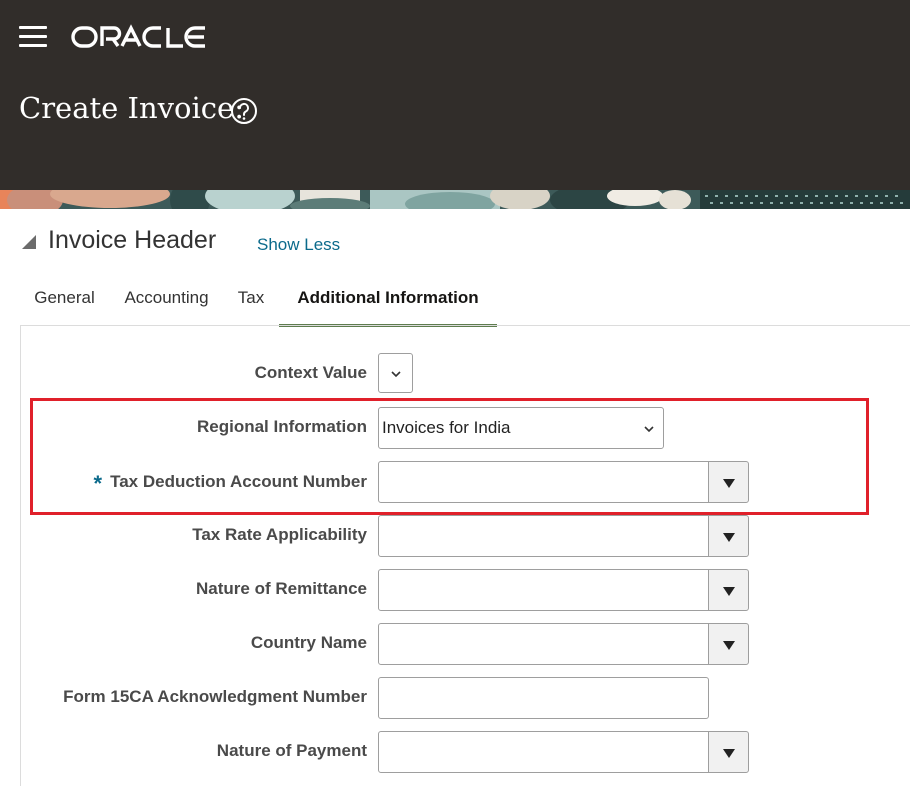 The image size is (910, 786). Describe the element at coordinates (279, 534) in the screenshot. I see `tax-rate-applicability-label: Tax Rate Applicability` at that location.